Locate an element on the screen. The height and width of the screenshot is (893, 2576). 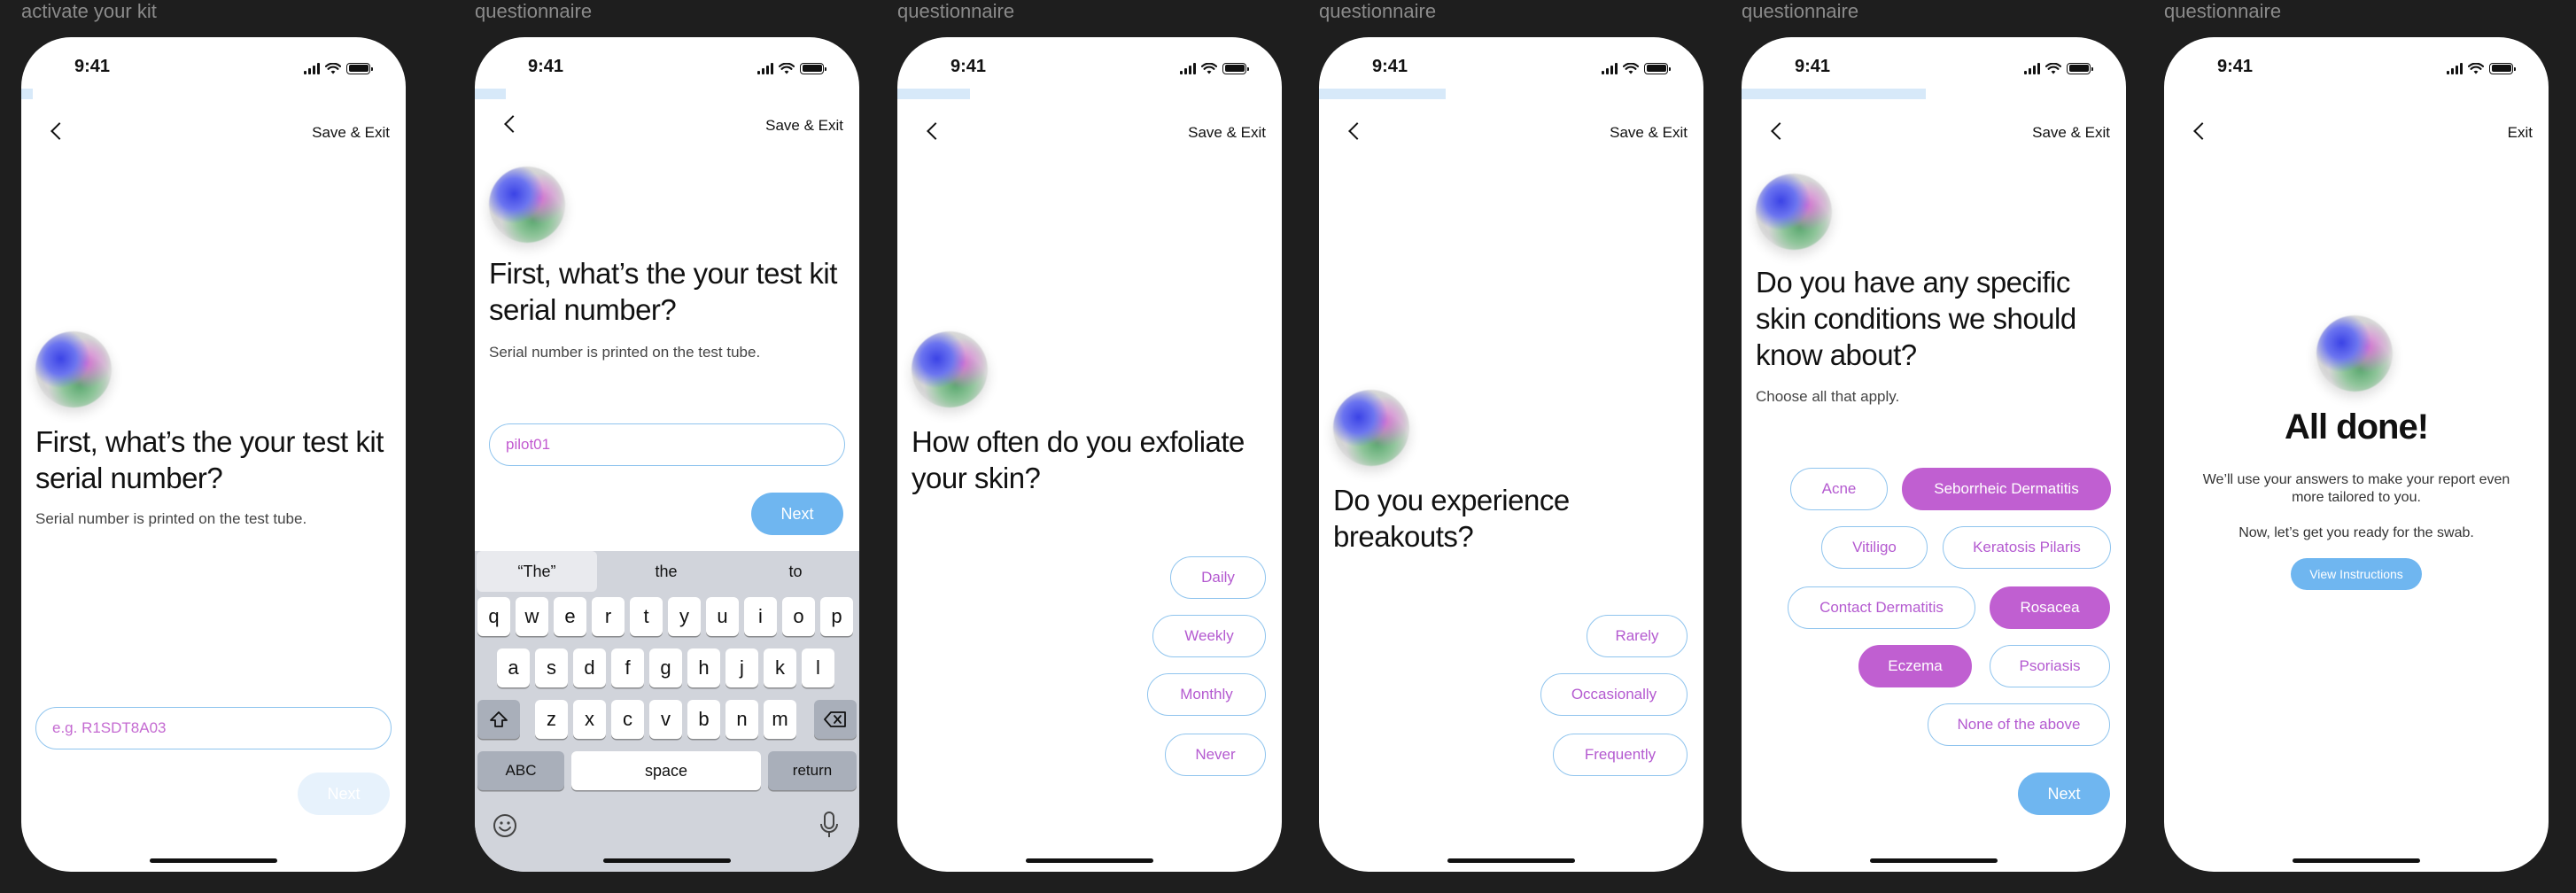
condition-chip-acne: Acne is located at coordinates (1839, 489).